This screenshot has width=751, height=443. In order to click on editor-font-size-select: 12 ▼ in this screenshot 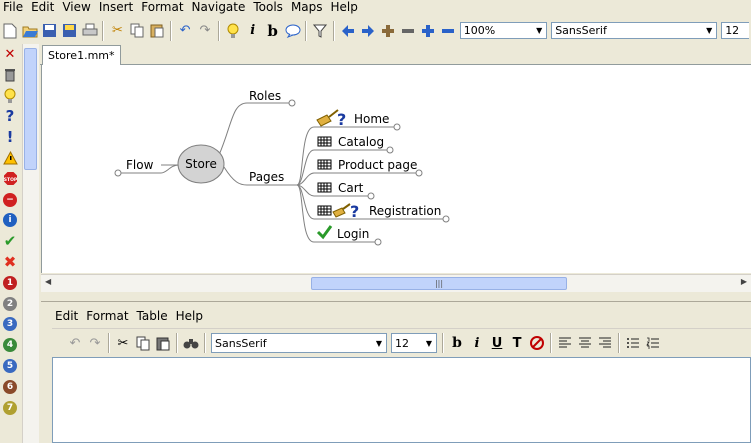, I will do `click(414, 343)`.